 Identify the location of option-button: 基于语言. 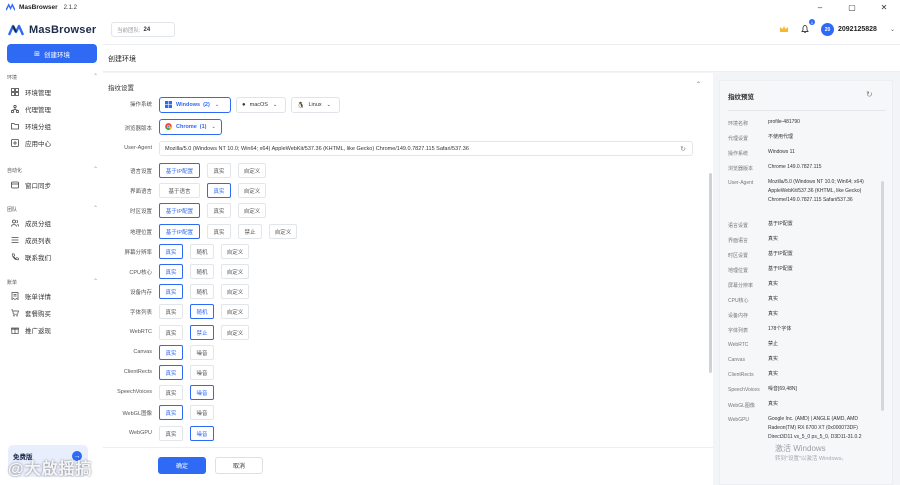
(179, 190).